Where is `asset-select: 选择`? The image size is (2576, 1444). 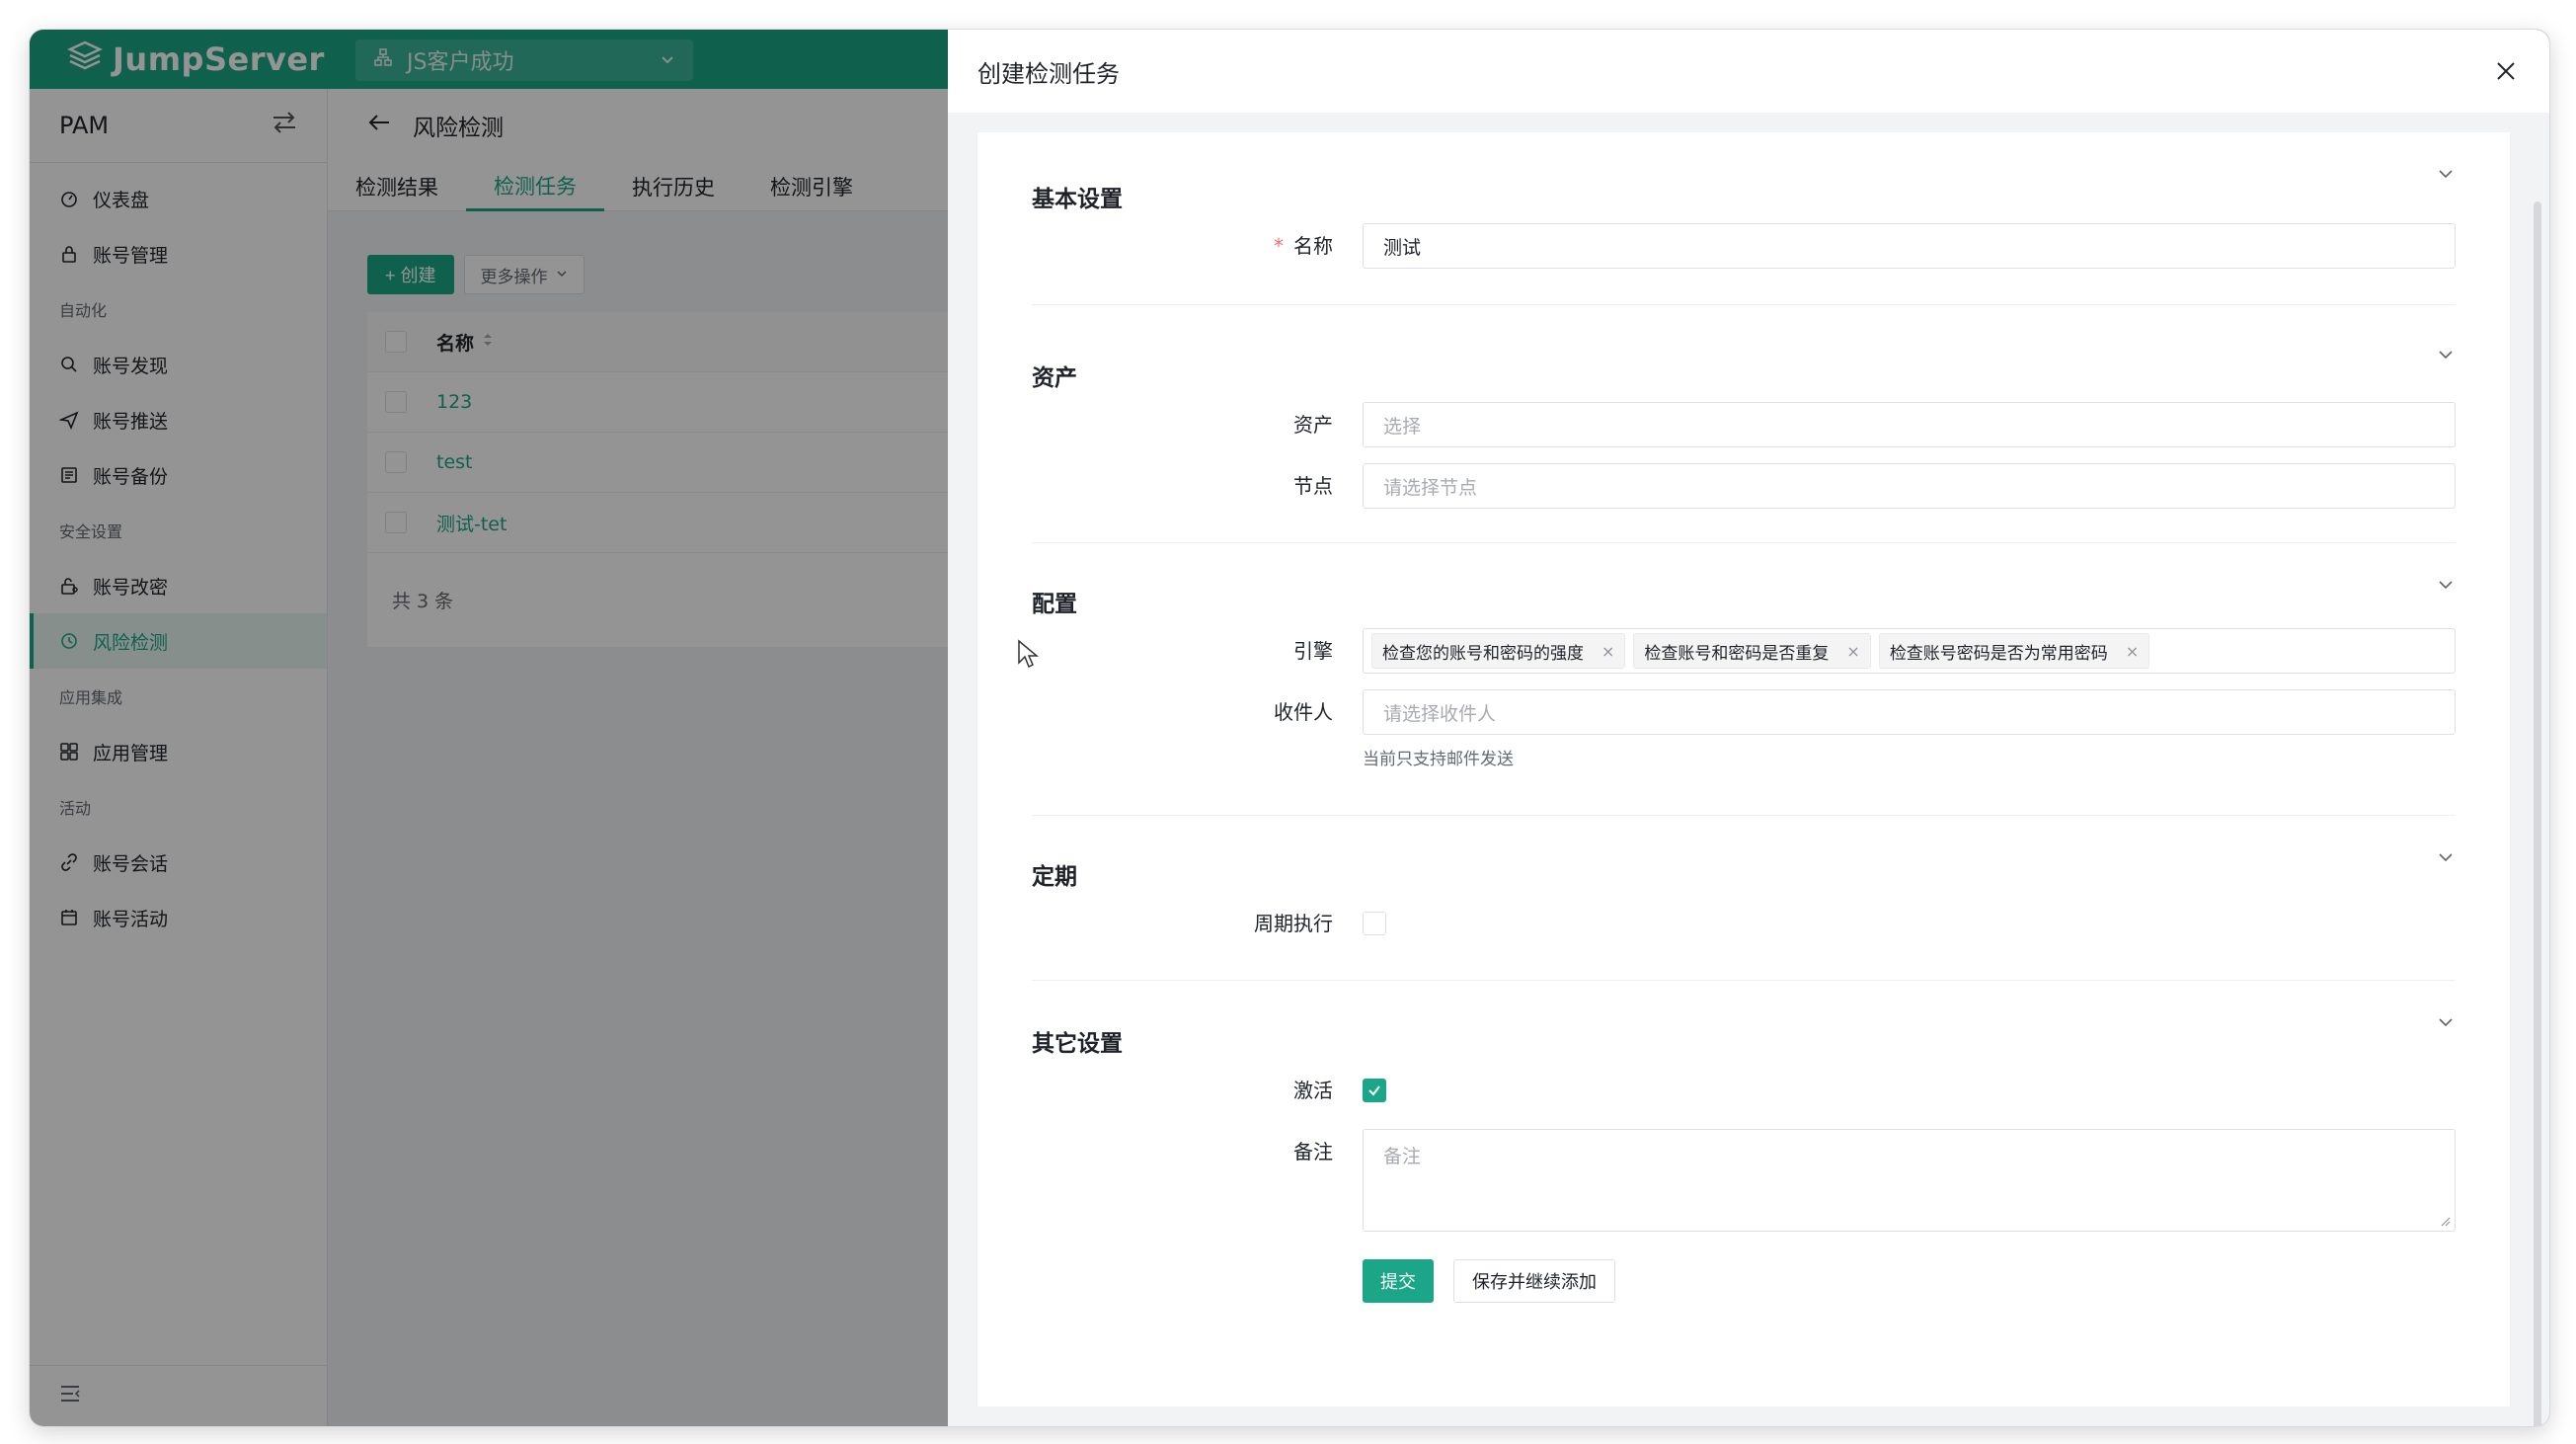
asset-select: 选择 is located at coordinates (1909, 424).